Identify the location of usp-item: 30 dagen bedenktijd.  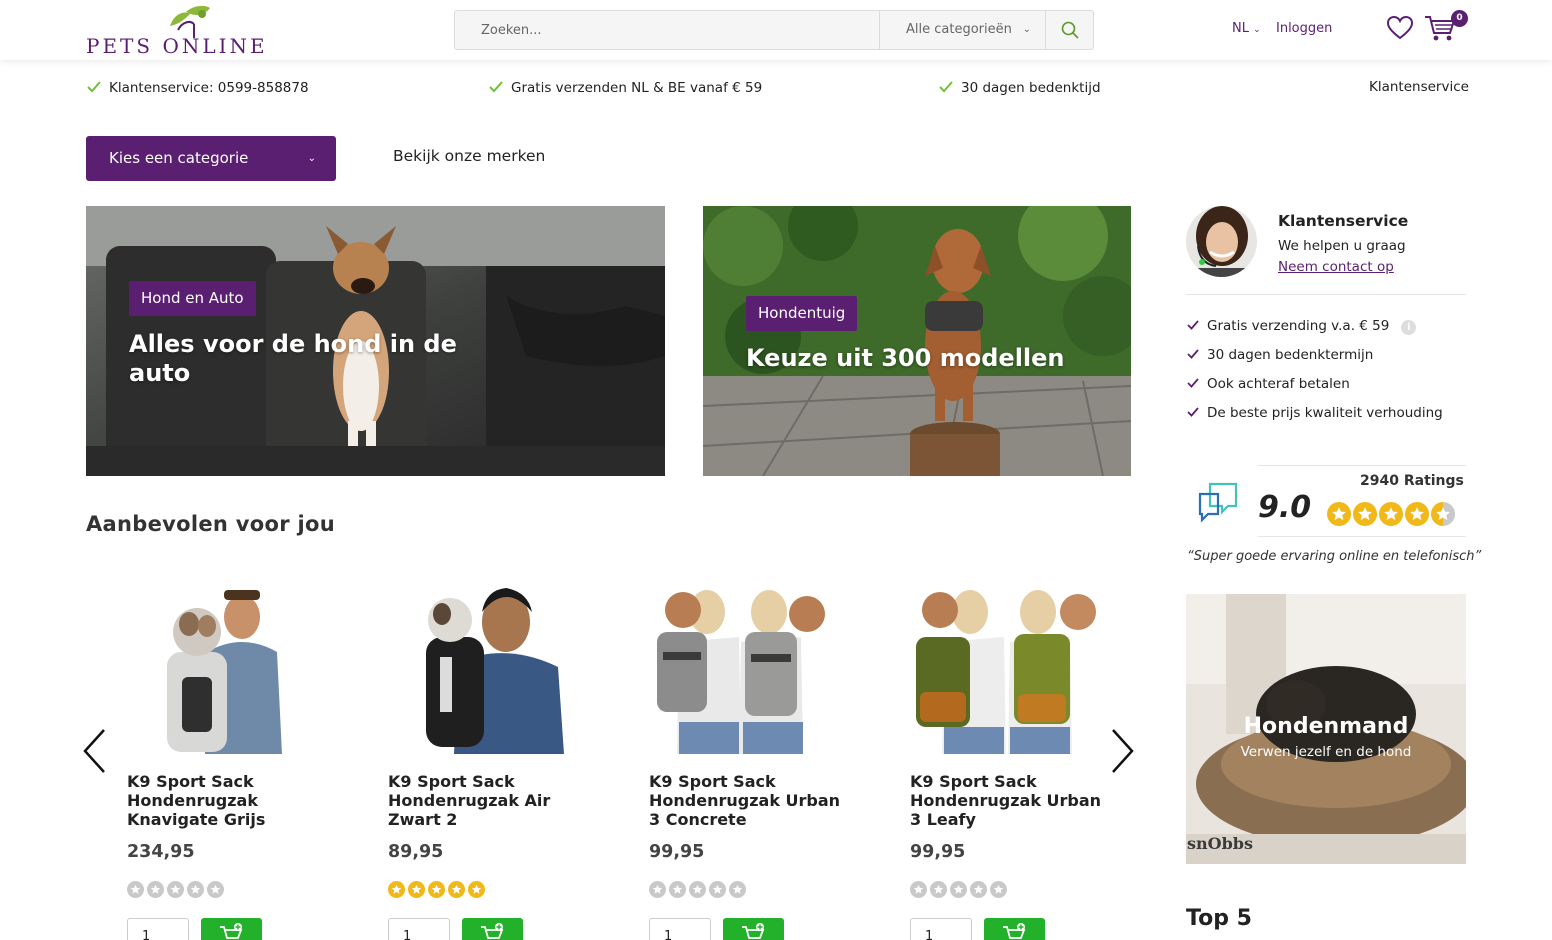
(1019, 87).